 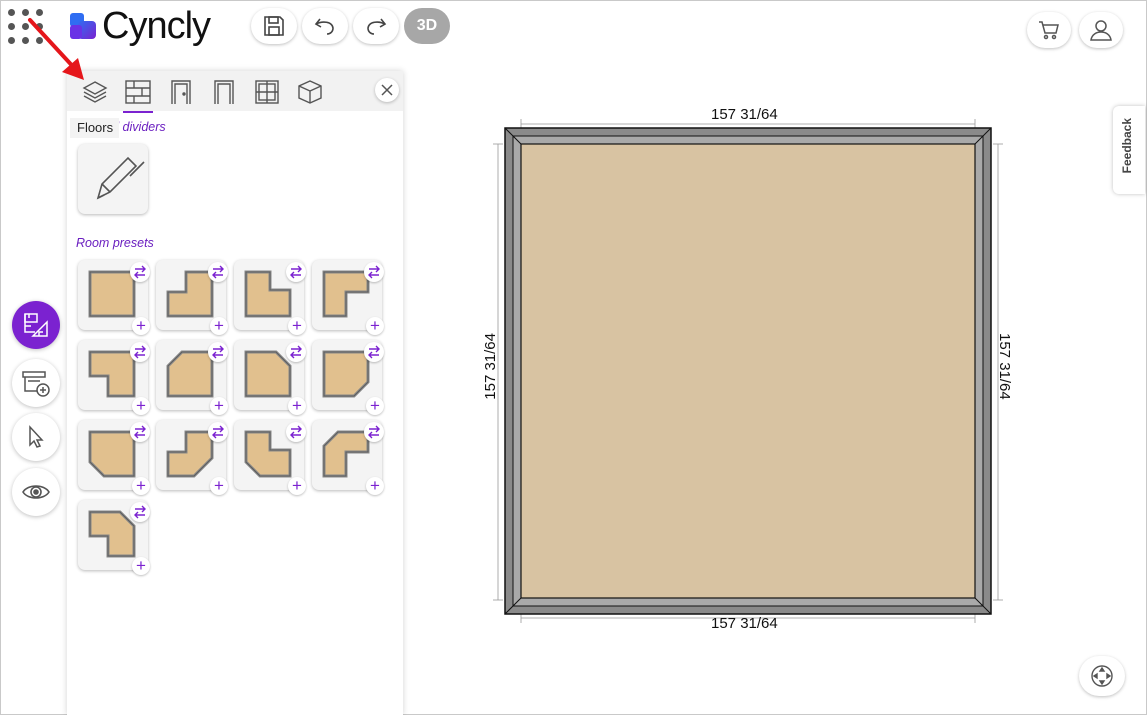 What do you see at coordinates (120, 178) in the screenshot?
I see `pencil-draw-icon` at bounding box center [120, 178].